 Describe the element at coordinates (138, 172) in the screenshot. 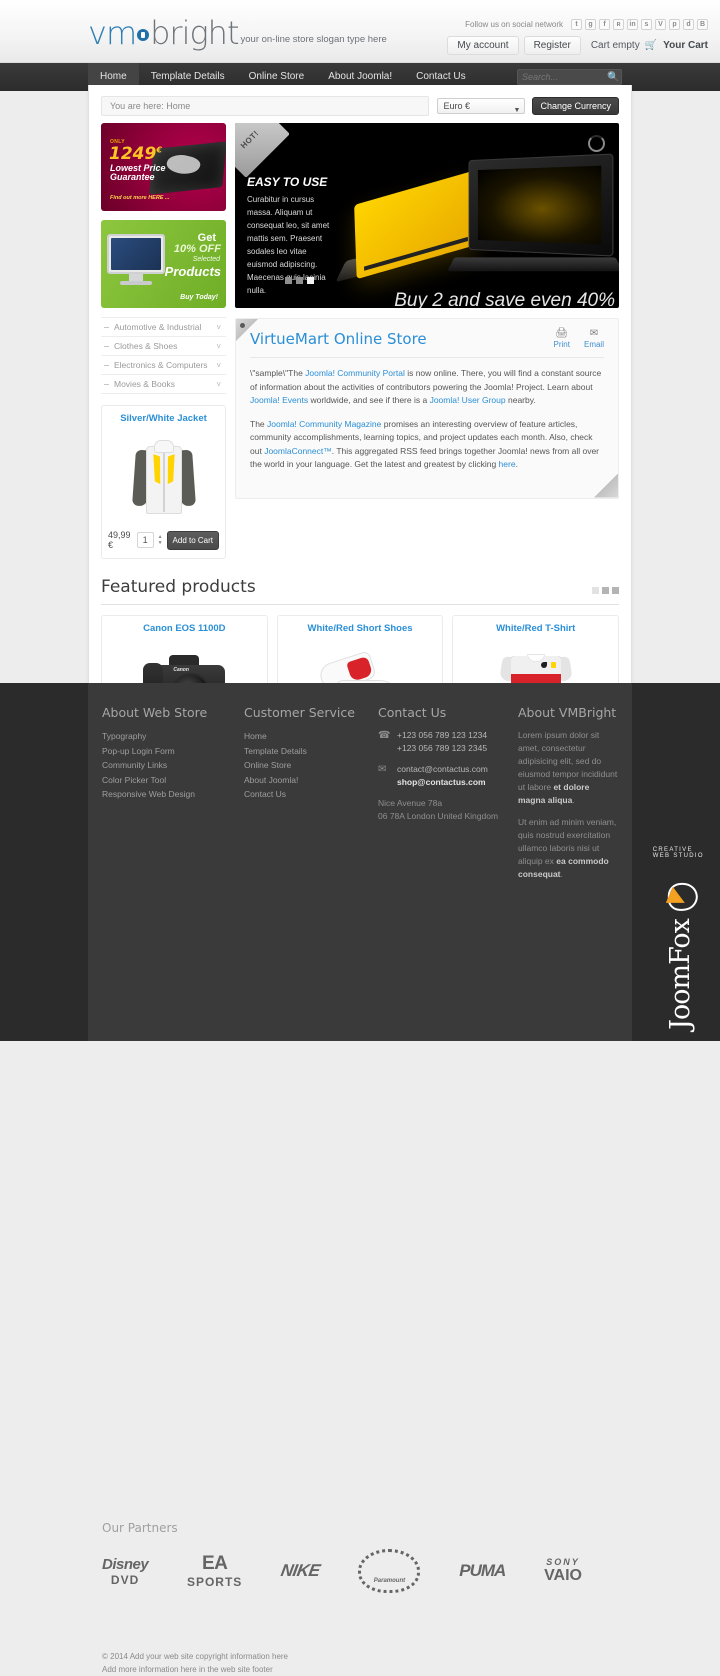

I see `banner-guarantee-text: Lowest Price Guarantee` at that location.